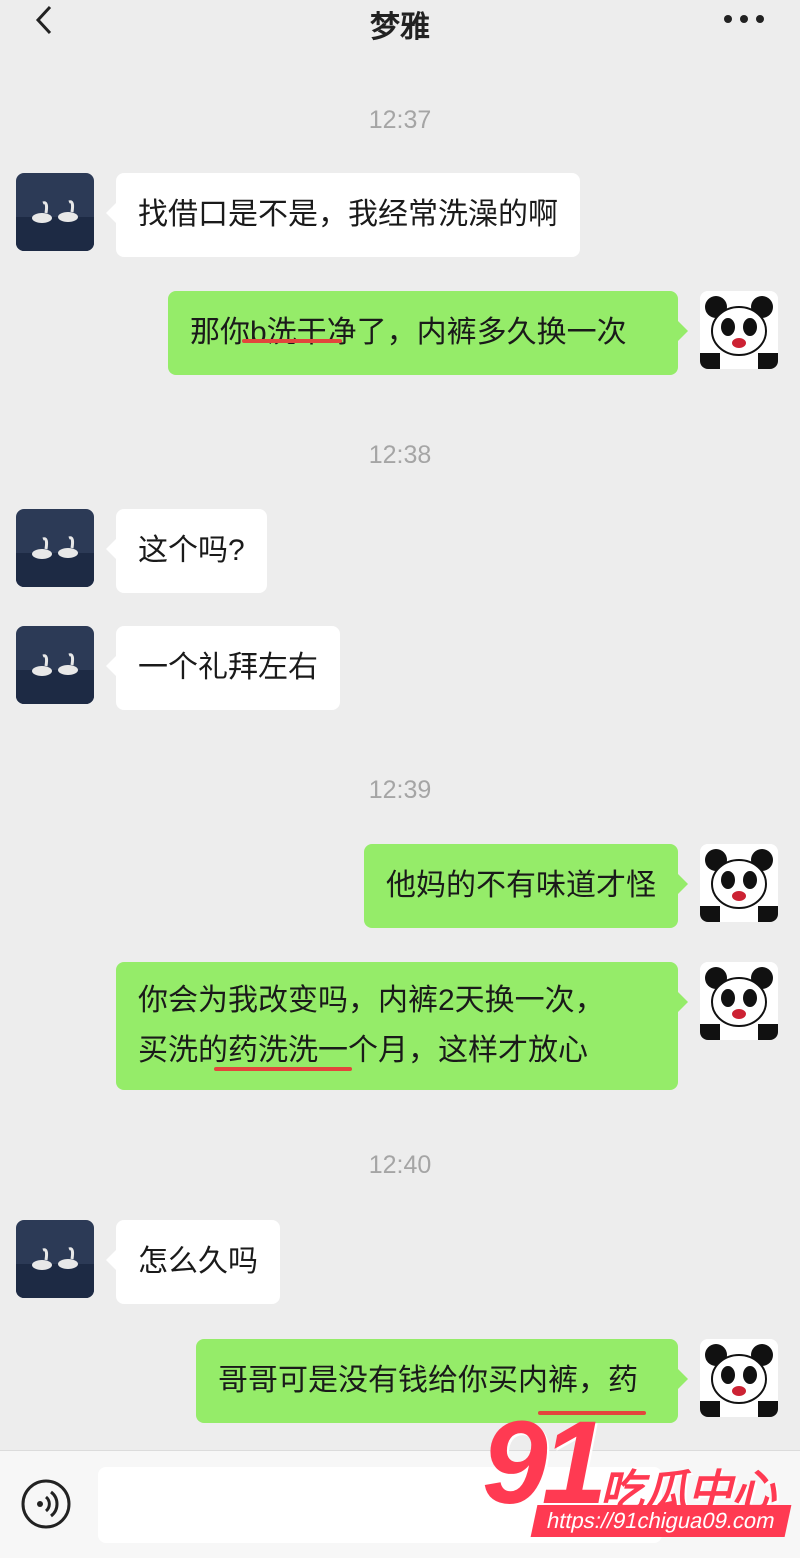 Image resolution: width=800 pixels, height=1558 pixels. What do you see at coordinates (400, 1165) in the screenshot?
I see `timestamp: 12:40` at bounding box center [400, 1165].